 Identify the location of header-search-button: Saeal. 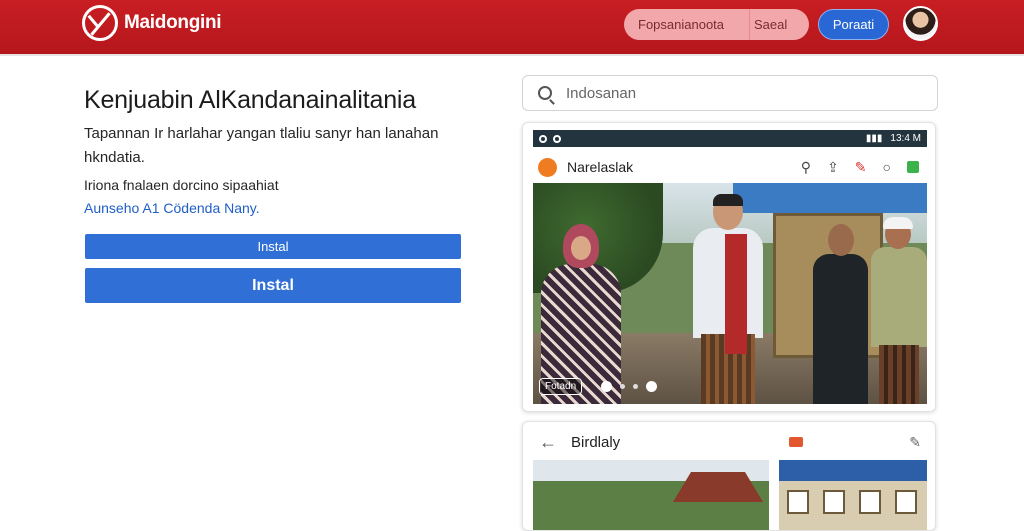
(768, 24).